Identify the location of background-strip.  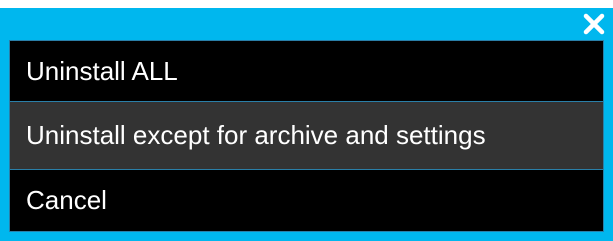
(306, 4).